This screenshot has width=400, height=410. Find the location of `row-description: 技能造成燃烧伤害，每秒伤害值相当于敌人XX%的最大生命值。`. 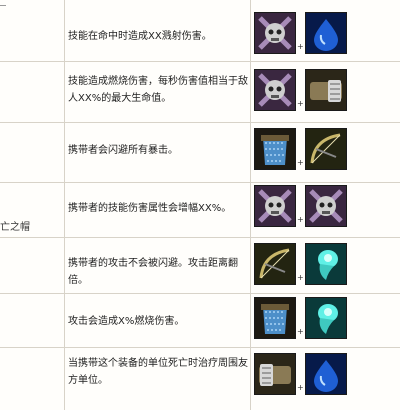

row-description: 技能造成燃烧伤害，每秒伤害值相当于敌人XX%的最大生命值。 is located at coordinates (158, 90).